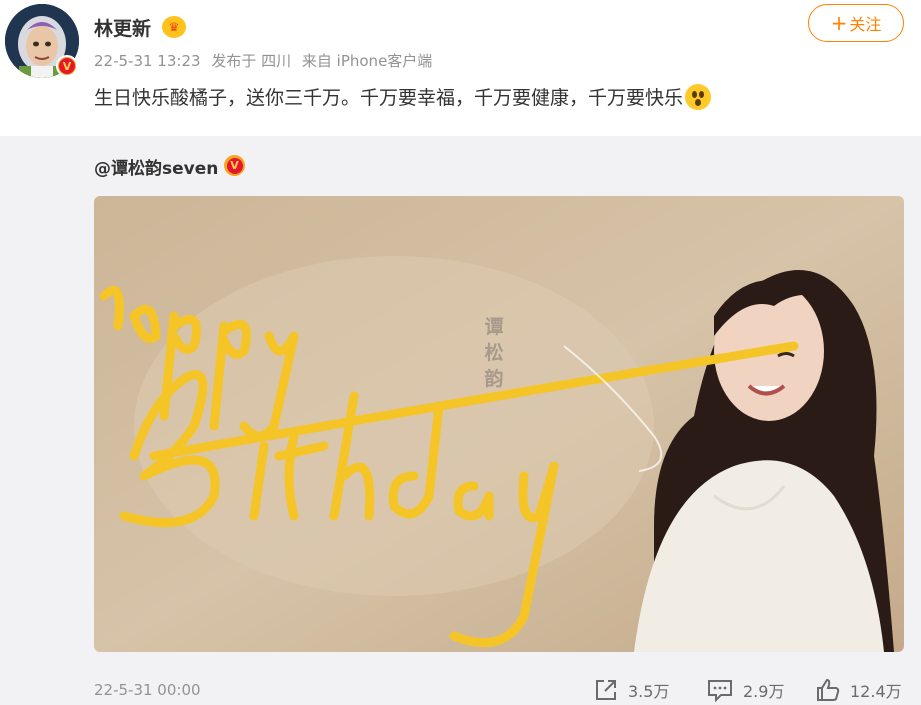  What do you see at coordinates (698, 97) in the screenshot?
I see `shocked-emoji-icon` at bounding box center [698, 97].